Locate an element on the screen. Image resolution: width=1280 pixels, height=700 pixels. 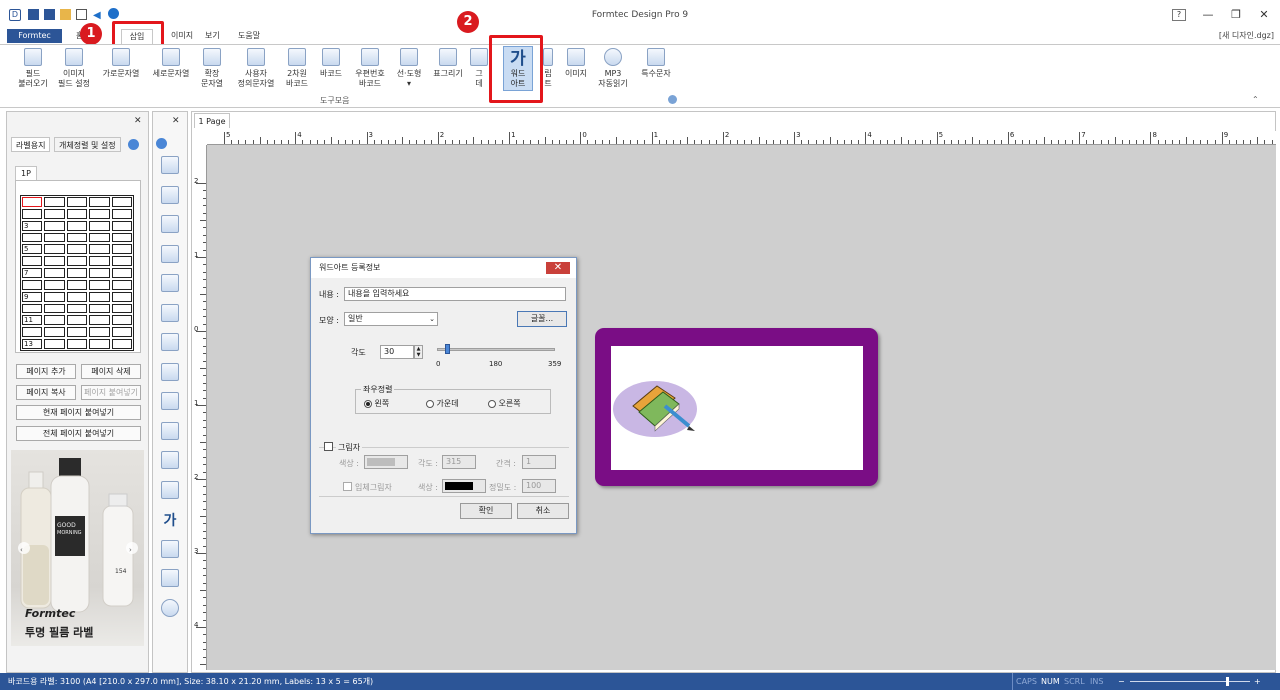
postal-barcode-tool-icon is located at coordinates (170, 401).